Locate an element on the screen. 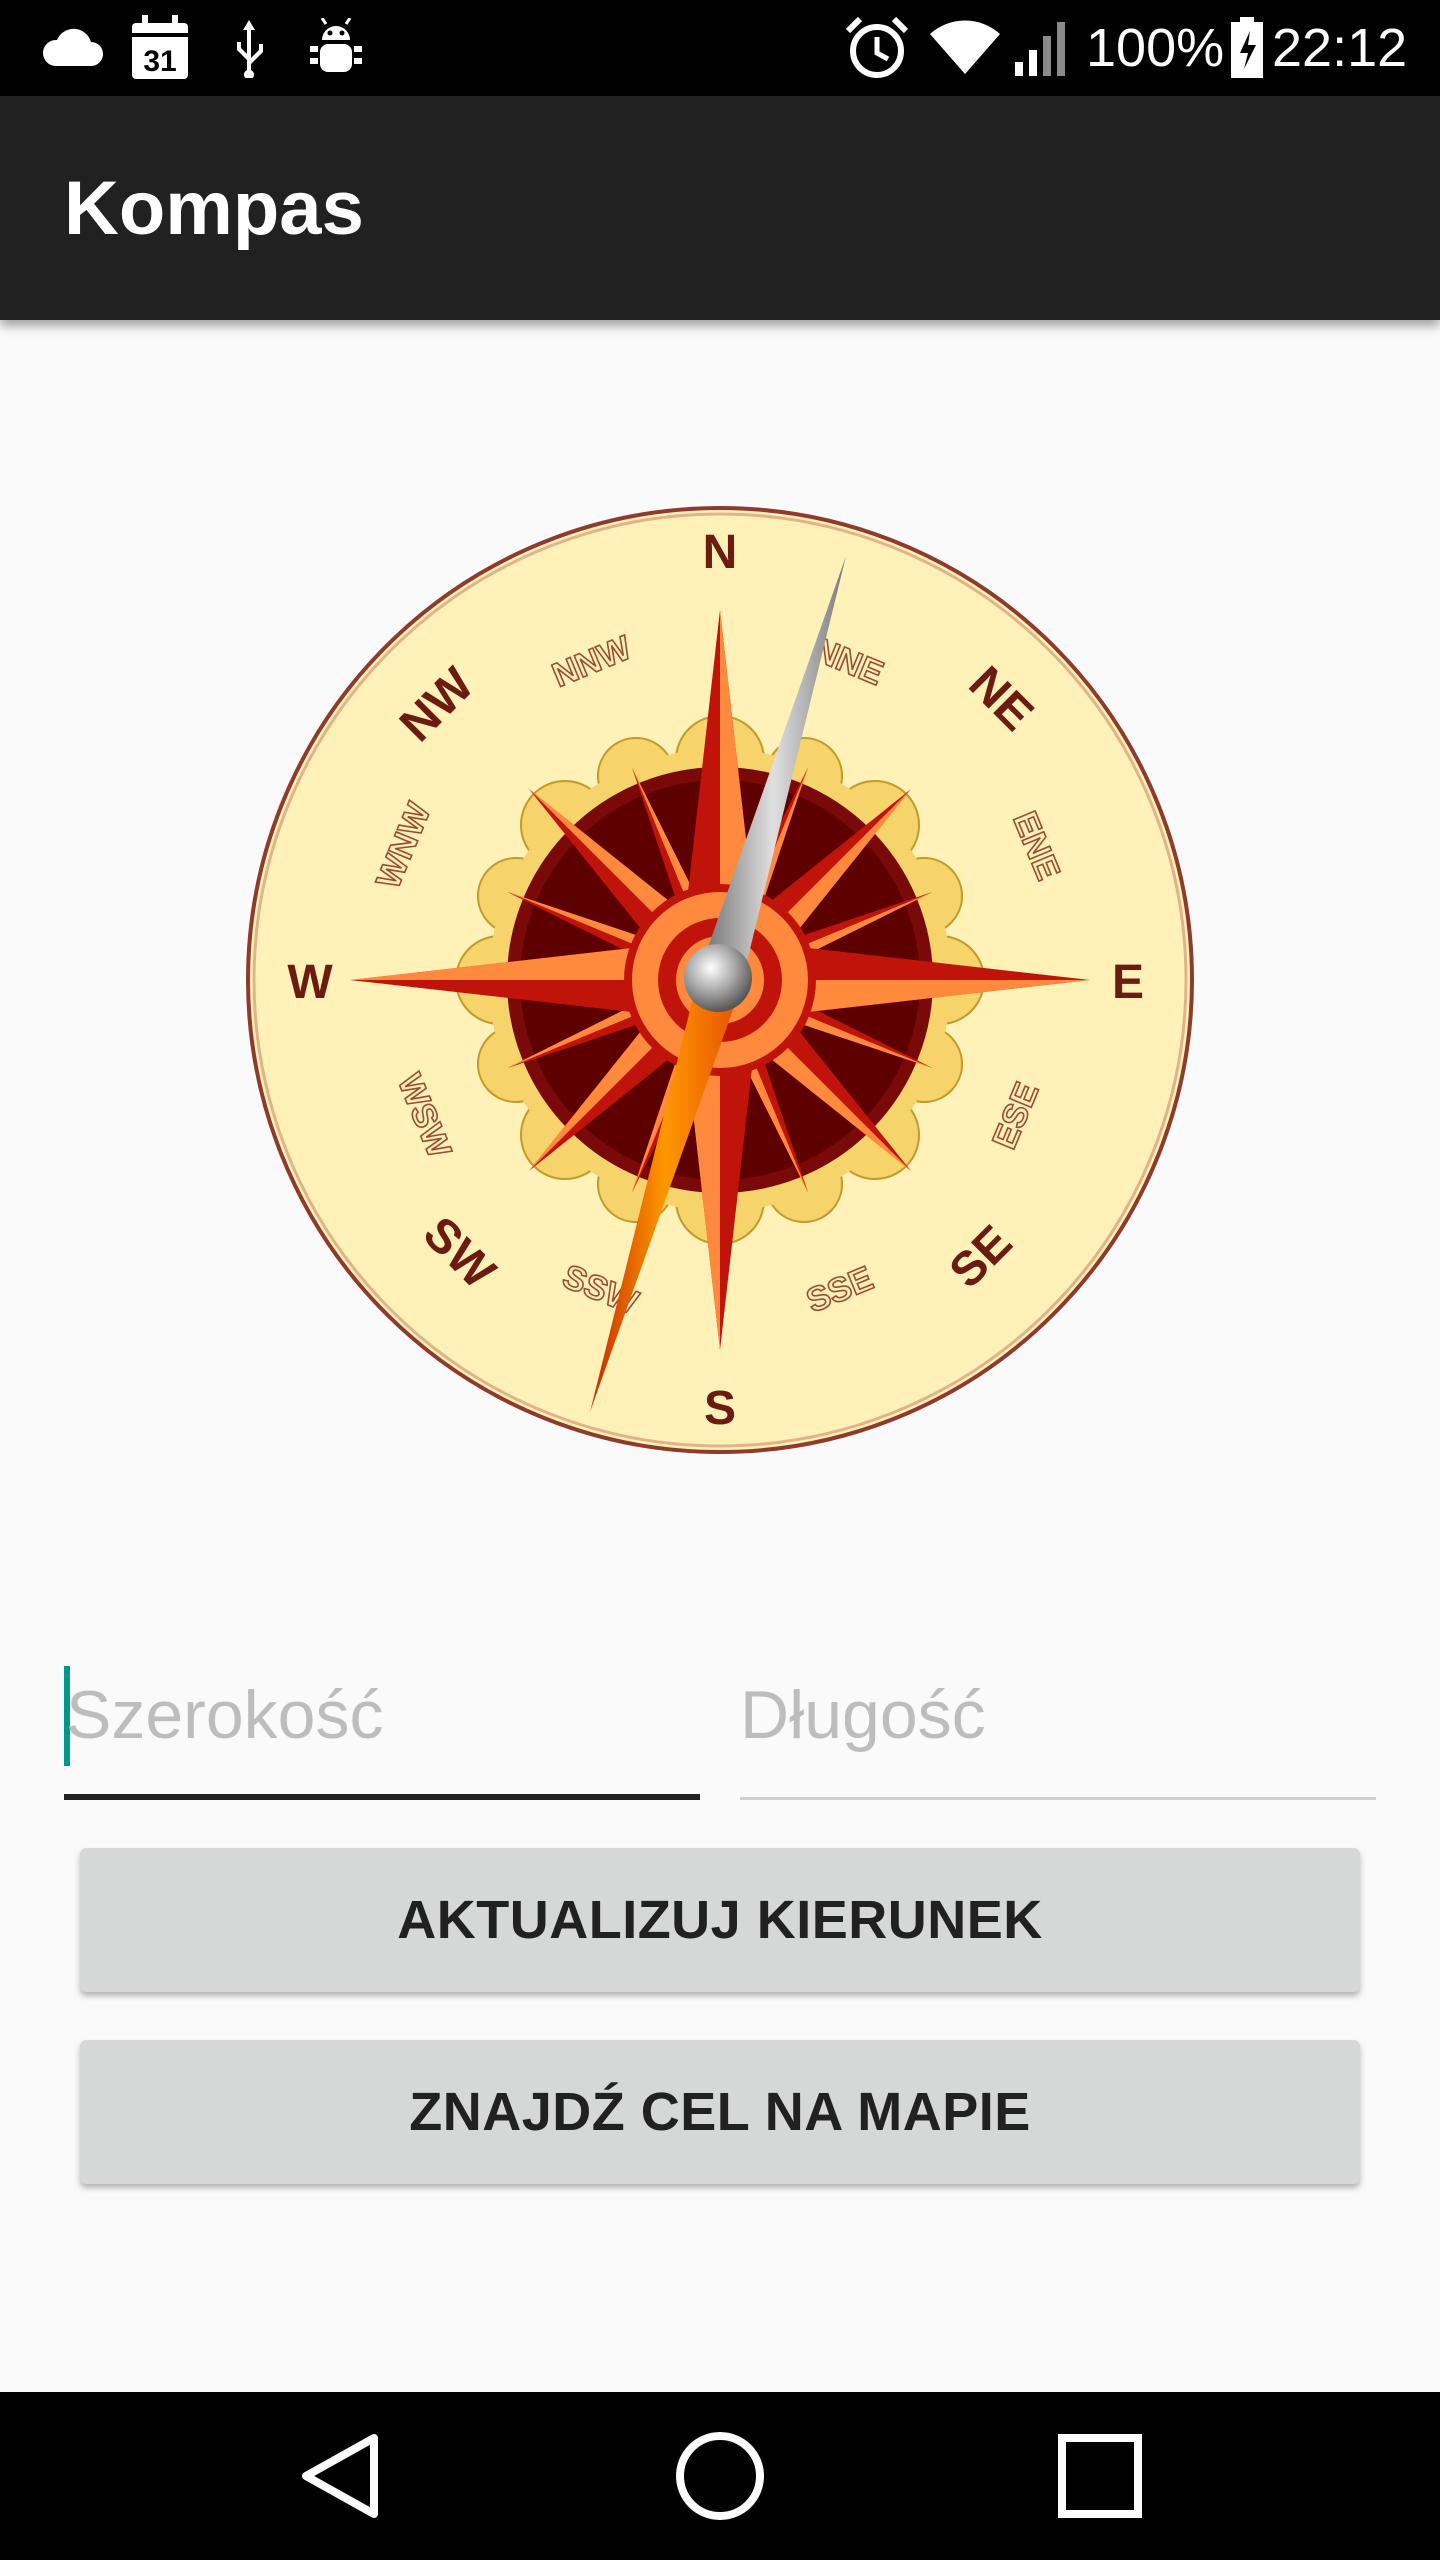 This screenshot has height=2560, width=1440. signal-icon is located at coordinates (1043, 48).